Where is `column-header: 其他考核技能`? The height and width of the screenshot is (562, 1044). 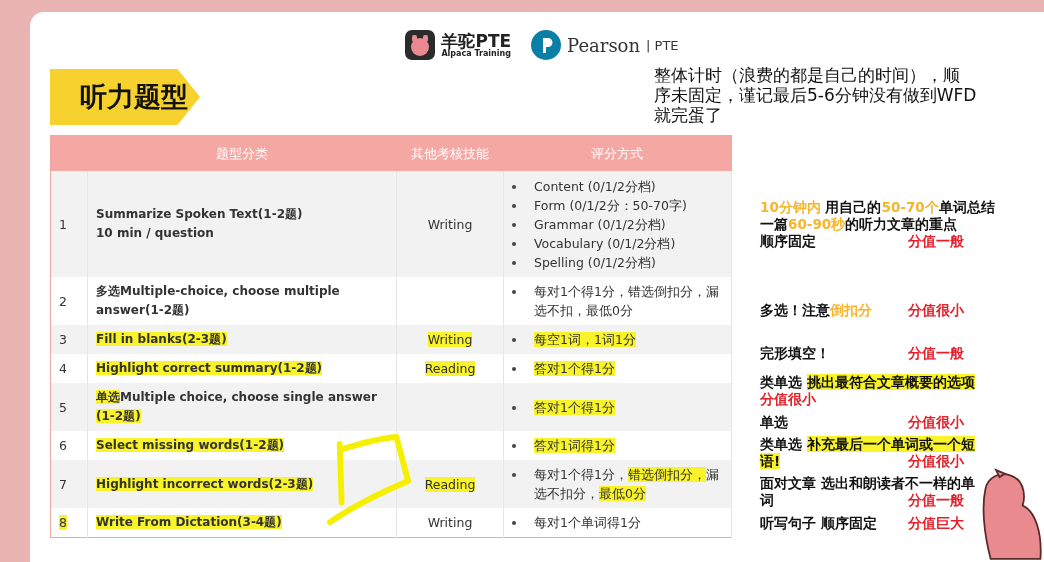
column-header: 其他考核技能 is located at coordinates (450, 153).